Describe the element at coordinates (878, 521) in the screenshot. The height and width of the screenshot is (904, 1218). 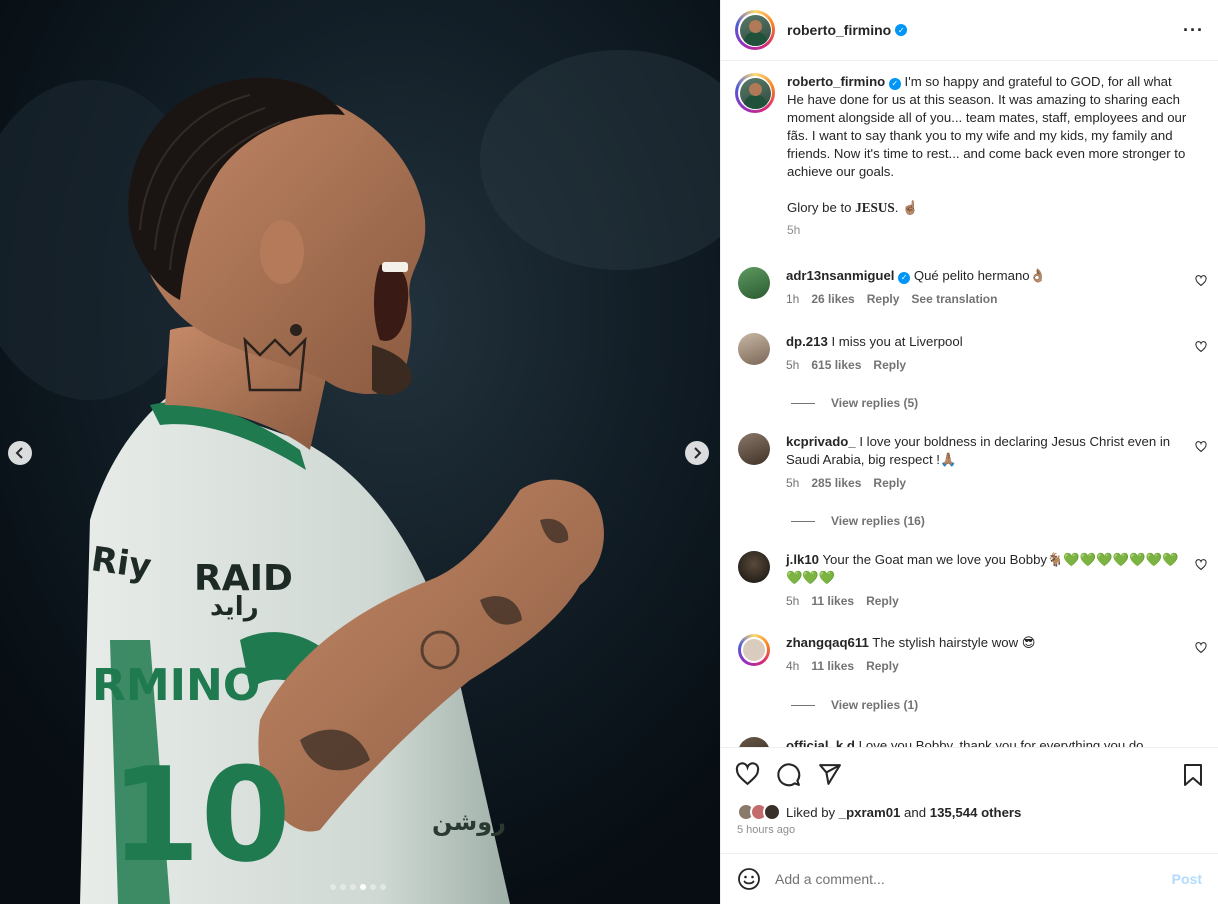
I see `view-replies-label: View replies (16)` at that location.